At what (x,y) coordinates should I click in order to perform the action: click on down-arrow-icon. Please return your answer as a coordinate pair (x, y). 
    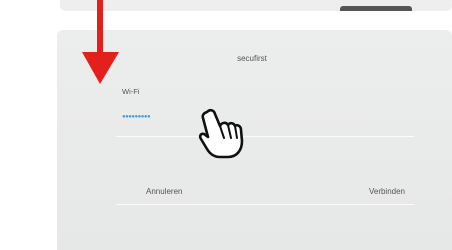
    Looking at the image, I should click on (100, 42).